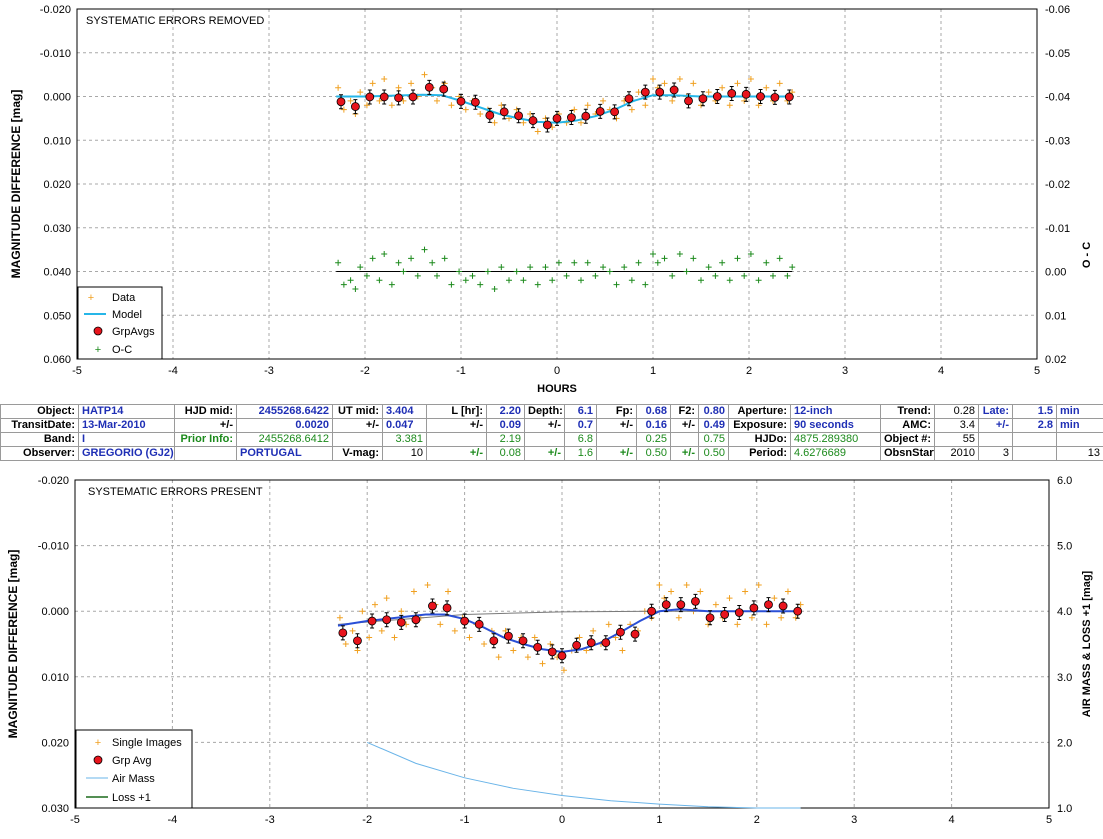  I want to click on info-cell: F2:, so click(684, 411).